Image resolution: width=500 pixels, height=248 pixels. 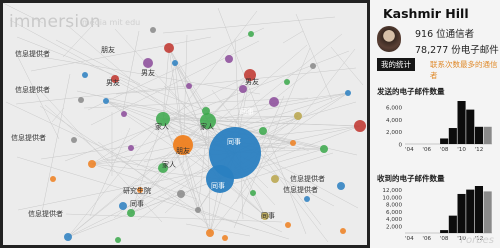 What do you see at coordinates (137, 191) in the screenshot?
I see `node-label: 研究生院` at bounding box center [137, 191].